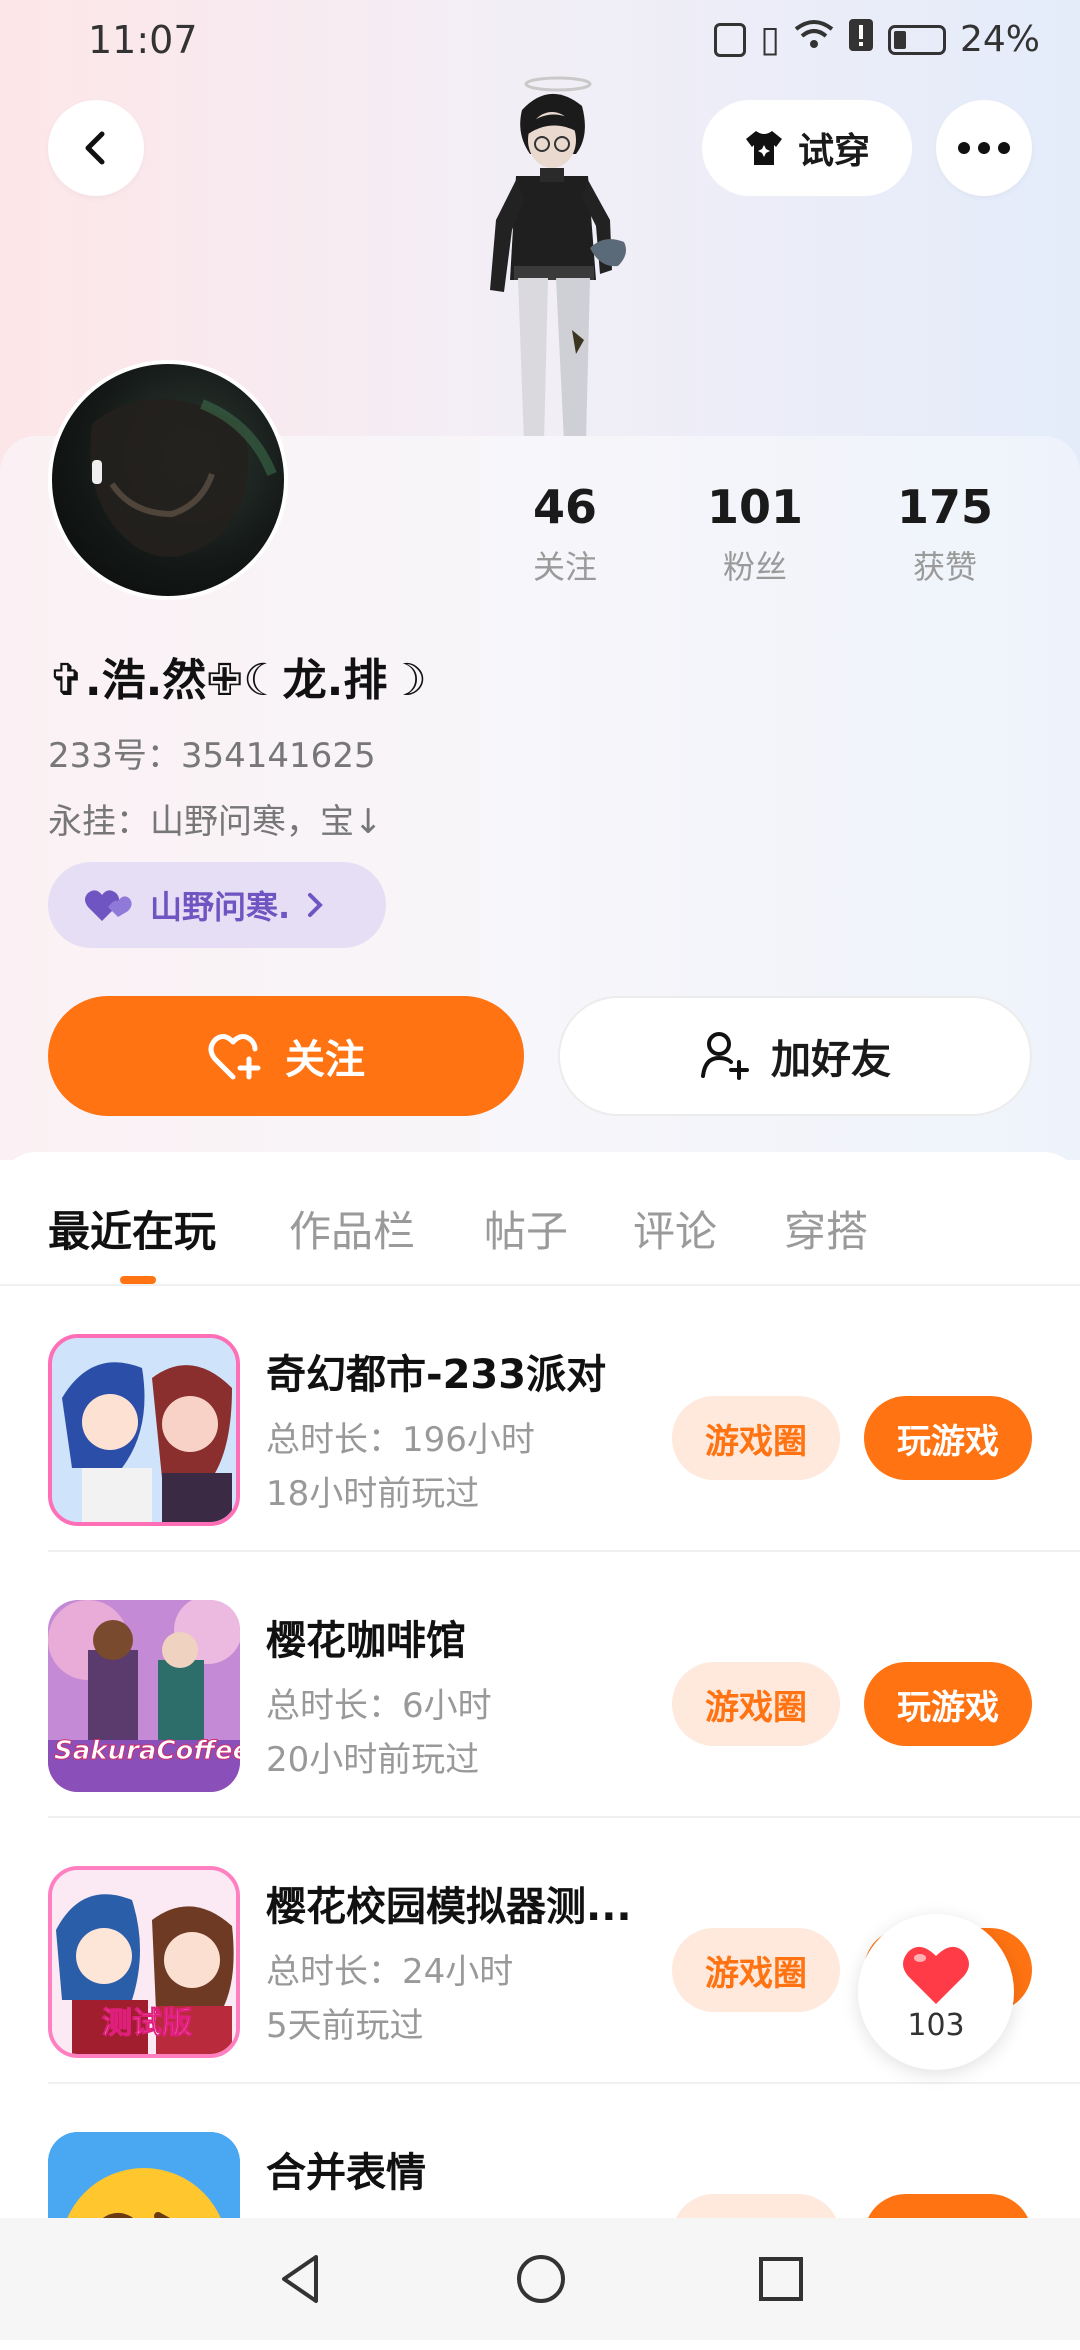 This screenshot has height=2350, width=1080. I want to click on user-id: 233号：354141625, so click(212, 752).